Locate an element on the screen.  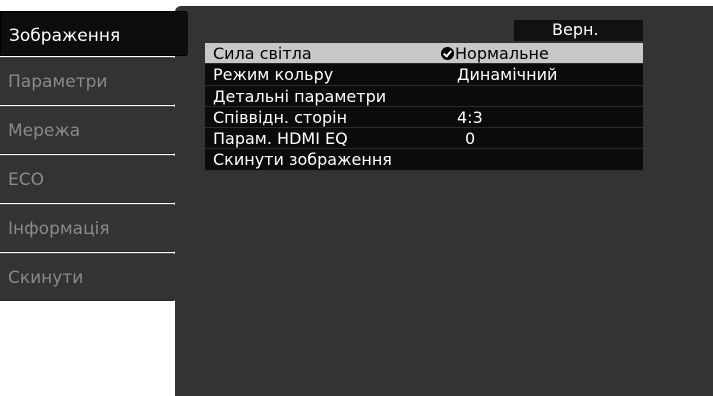
menu-item-brightness: Сила світла Нормальне is located at coordinates (424, 54).